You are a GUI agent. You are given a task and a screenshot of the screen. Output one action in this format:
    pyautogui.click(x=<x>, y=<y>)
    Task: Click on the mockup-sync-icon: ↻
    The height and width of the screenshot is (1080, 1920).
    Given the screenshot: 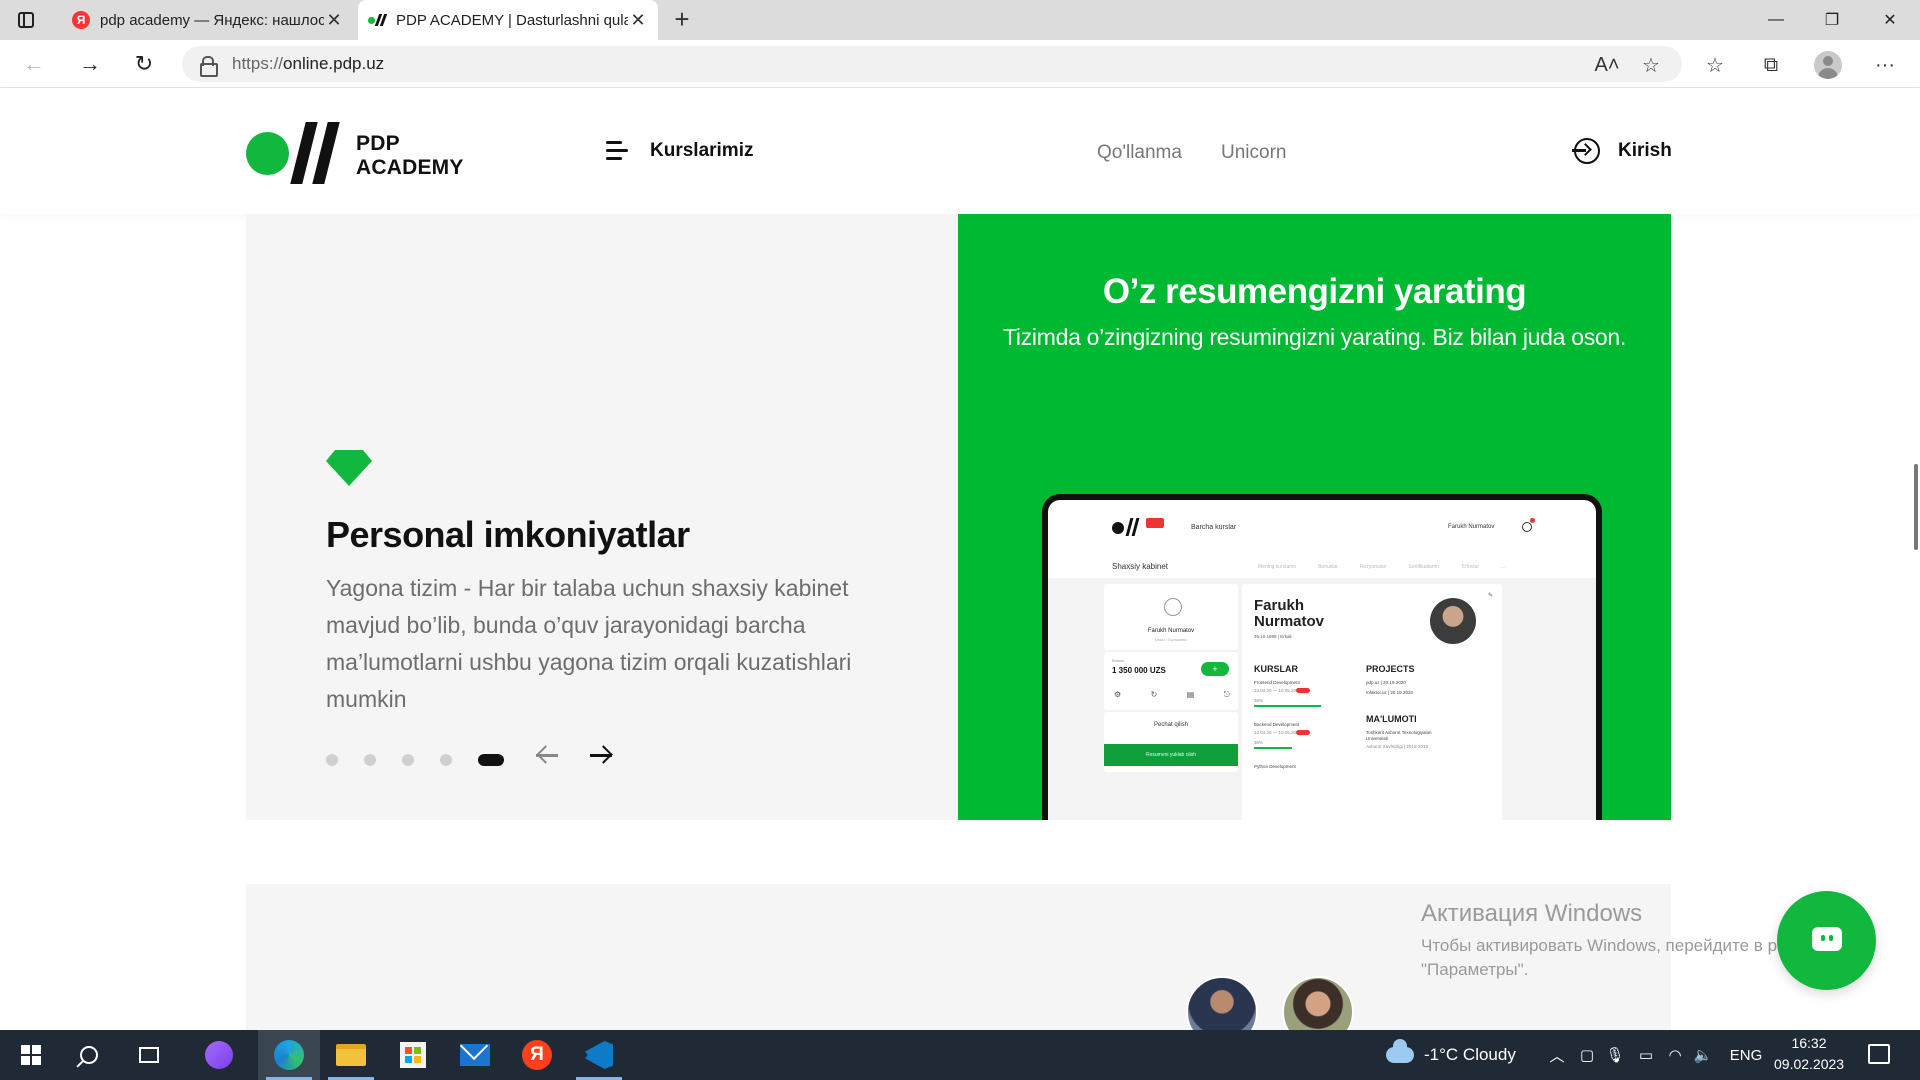 What is the action you would take?
    pyautogui.click(x=1154, y=694)
    